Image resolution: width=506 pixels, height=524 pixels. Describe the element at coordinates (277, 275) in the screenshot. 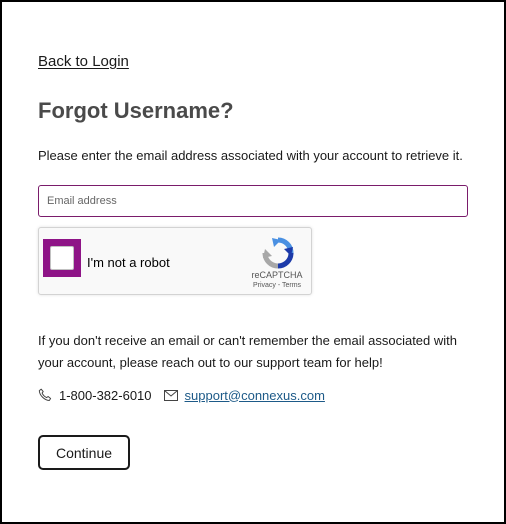

I see `recaptcha-brand: reCAPTCHA` at that location.